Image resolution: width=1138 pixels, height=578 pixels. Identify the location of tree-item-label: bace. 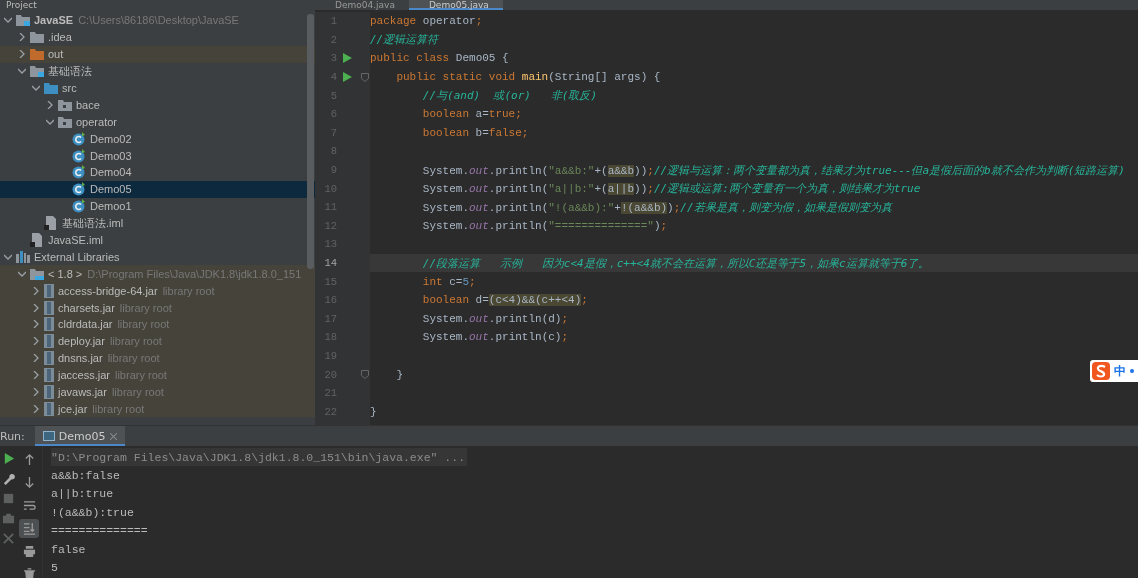
(88, 104).